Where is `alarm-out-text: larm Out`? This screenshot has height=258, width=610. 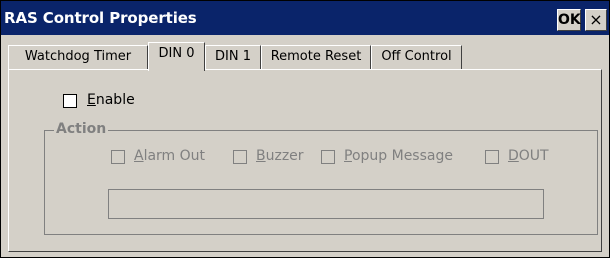
alarm-out-text: larm Out is located at coordinates (174, 156).